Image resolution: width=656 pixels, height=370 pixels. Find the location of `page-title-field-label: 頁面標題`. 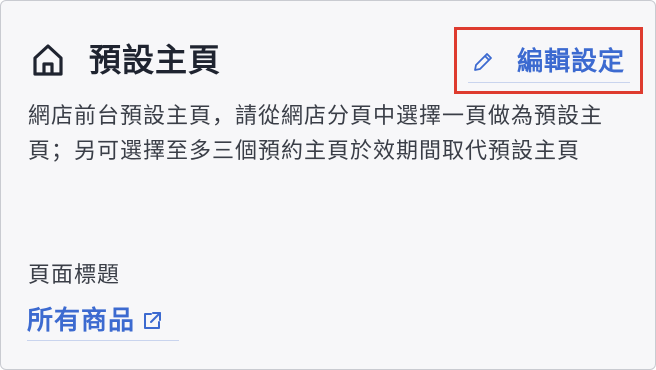

page-title-field-label: 頁面標題 is located at coordinates (74, 275).